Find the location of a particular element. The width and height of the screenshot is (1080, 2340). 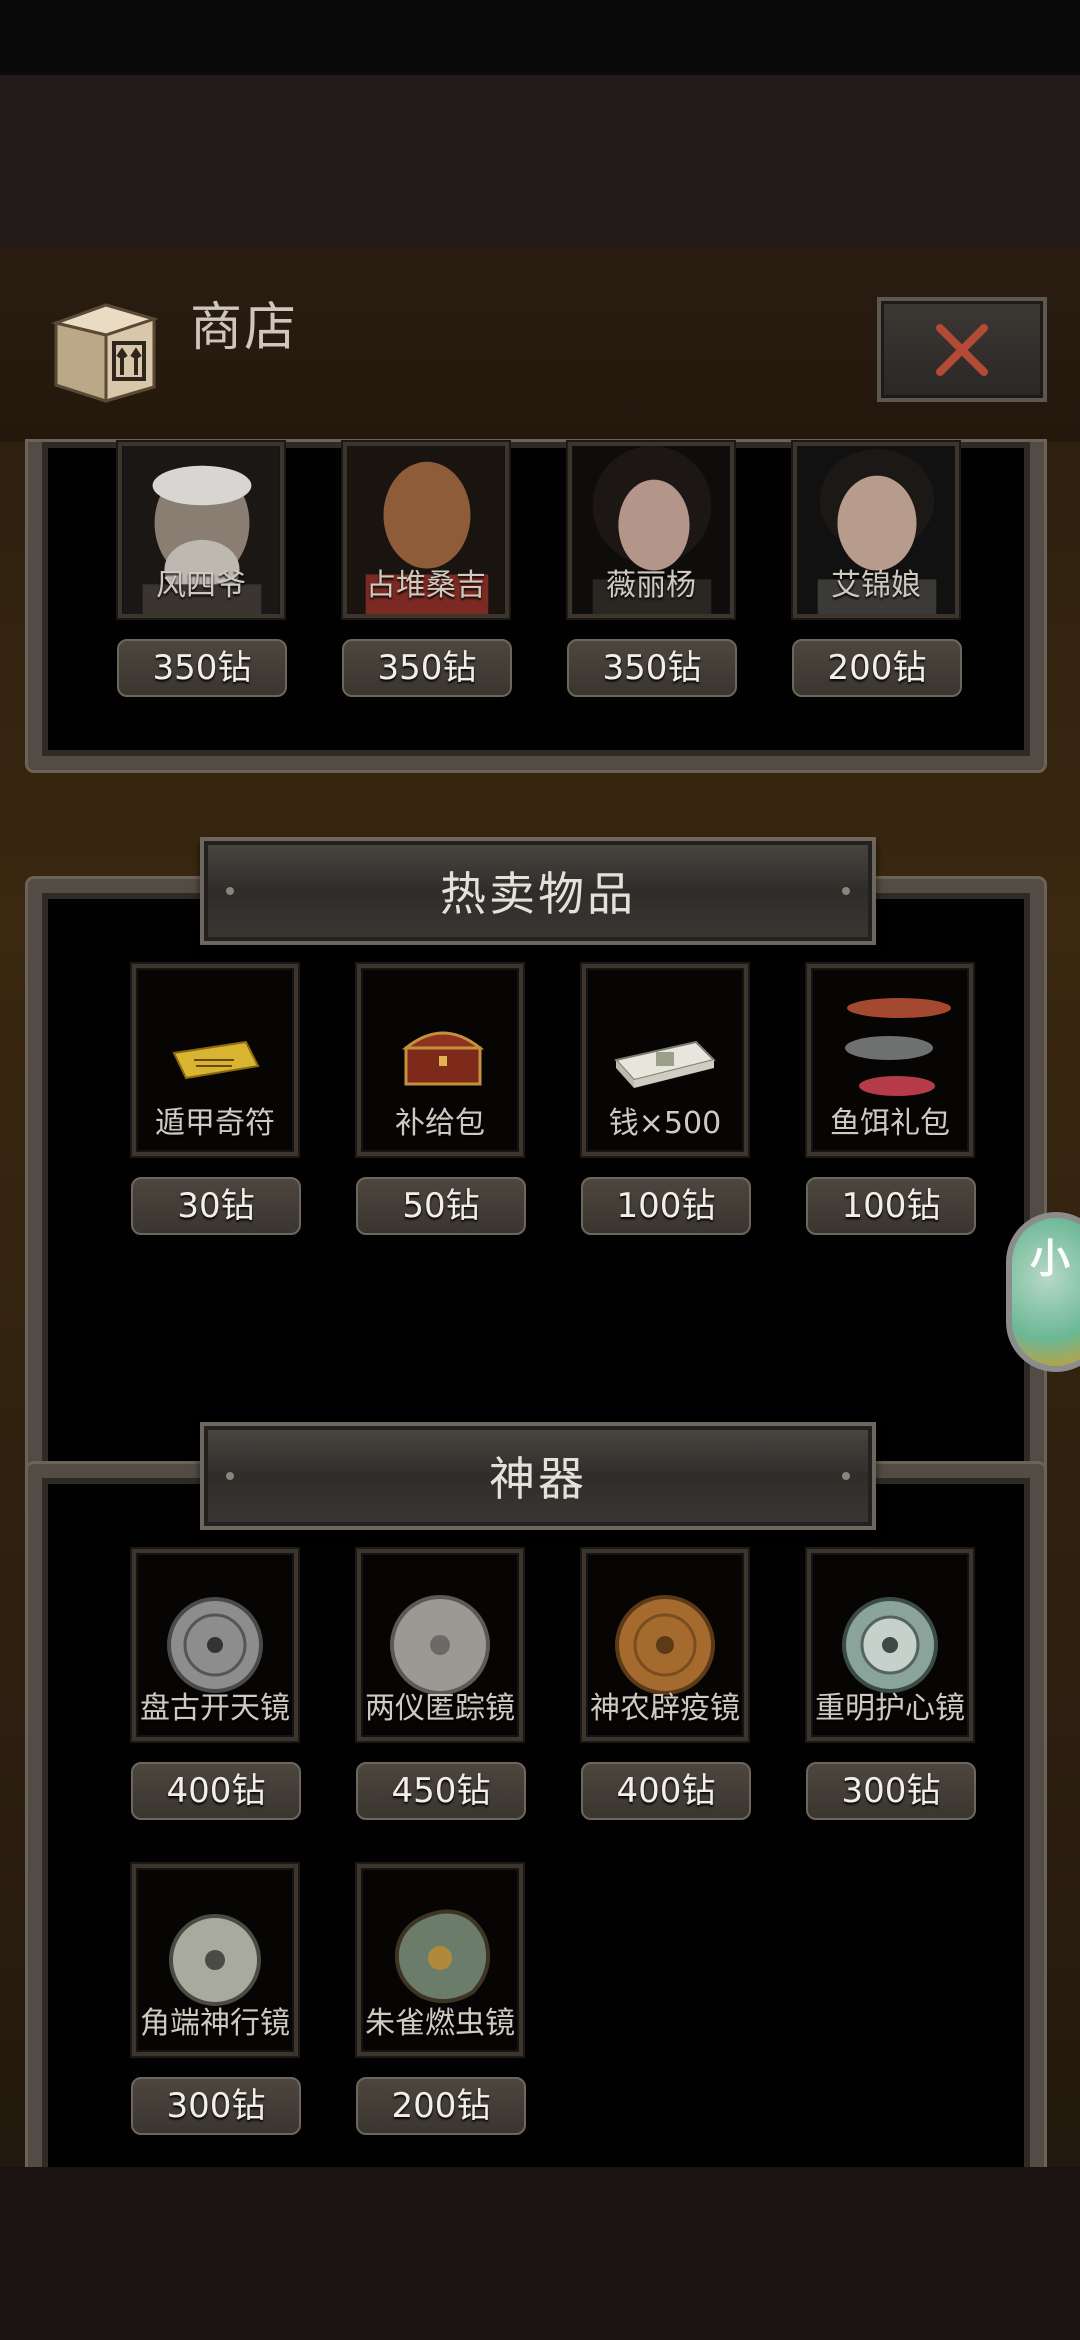

hot-items-banner: 热卖物品 is located at coordinates (538, 891).